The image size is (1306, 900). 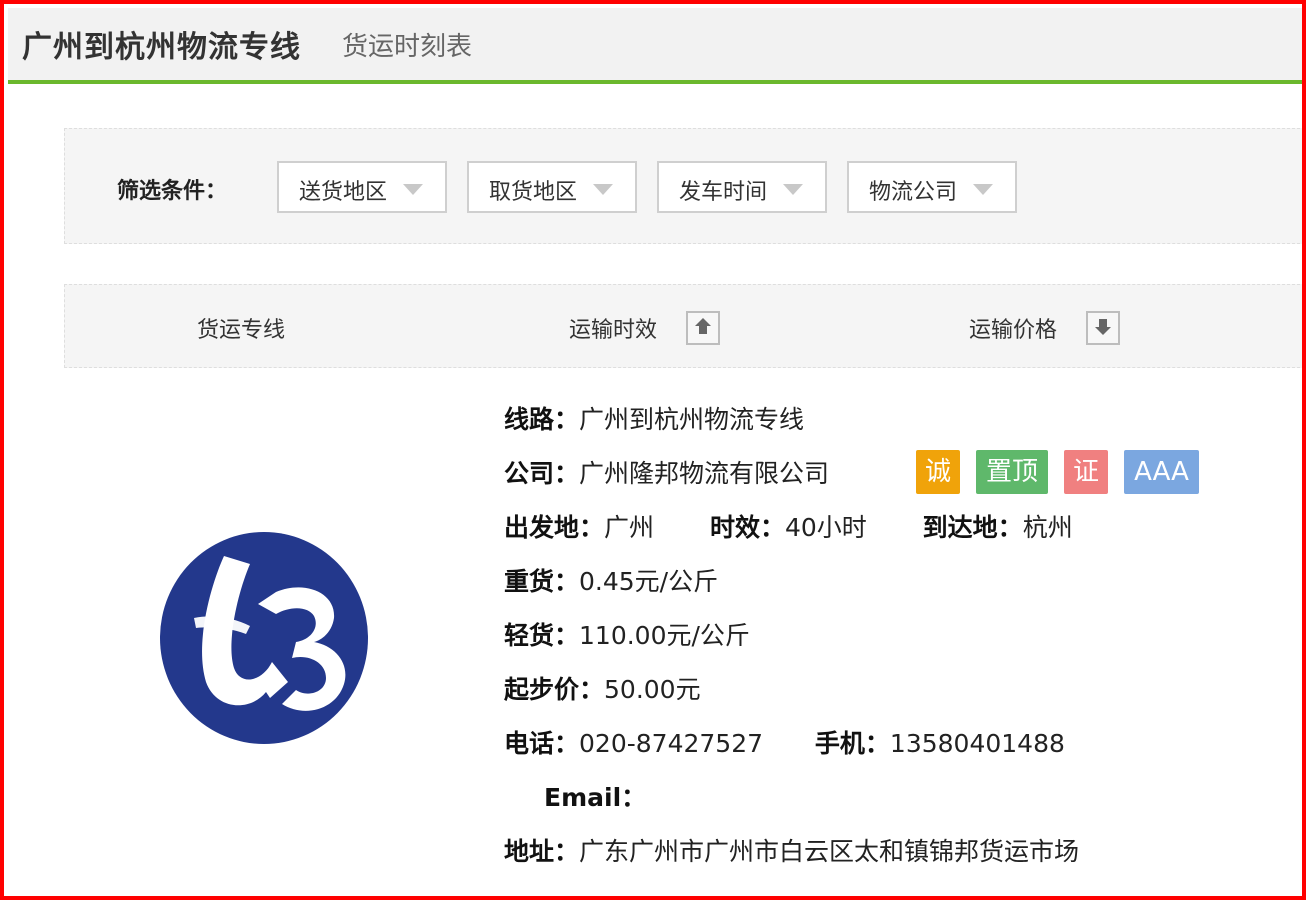 I want to click on mobile-value: 13580401488, so click(x=977, y=743).